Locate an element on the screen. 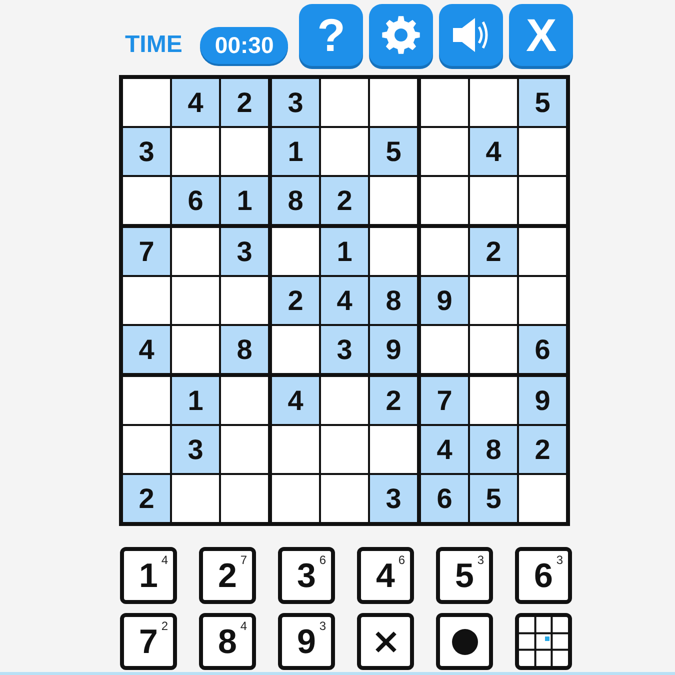  grid-icon is located at coordinates (543, 641).